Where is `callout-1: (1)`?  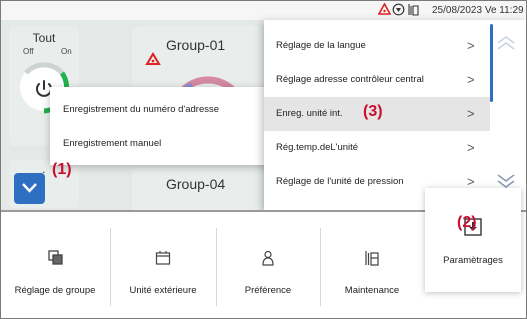 callout-1: (1) is located at coordinates (62, 169).